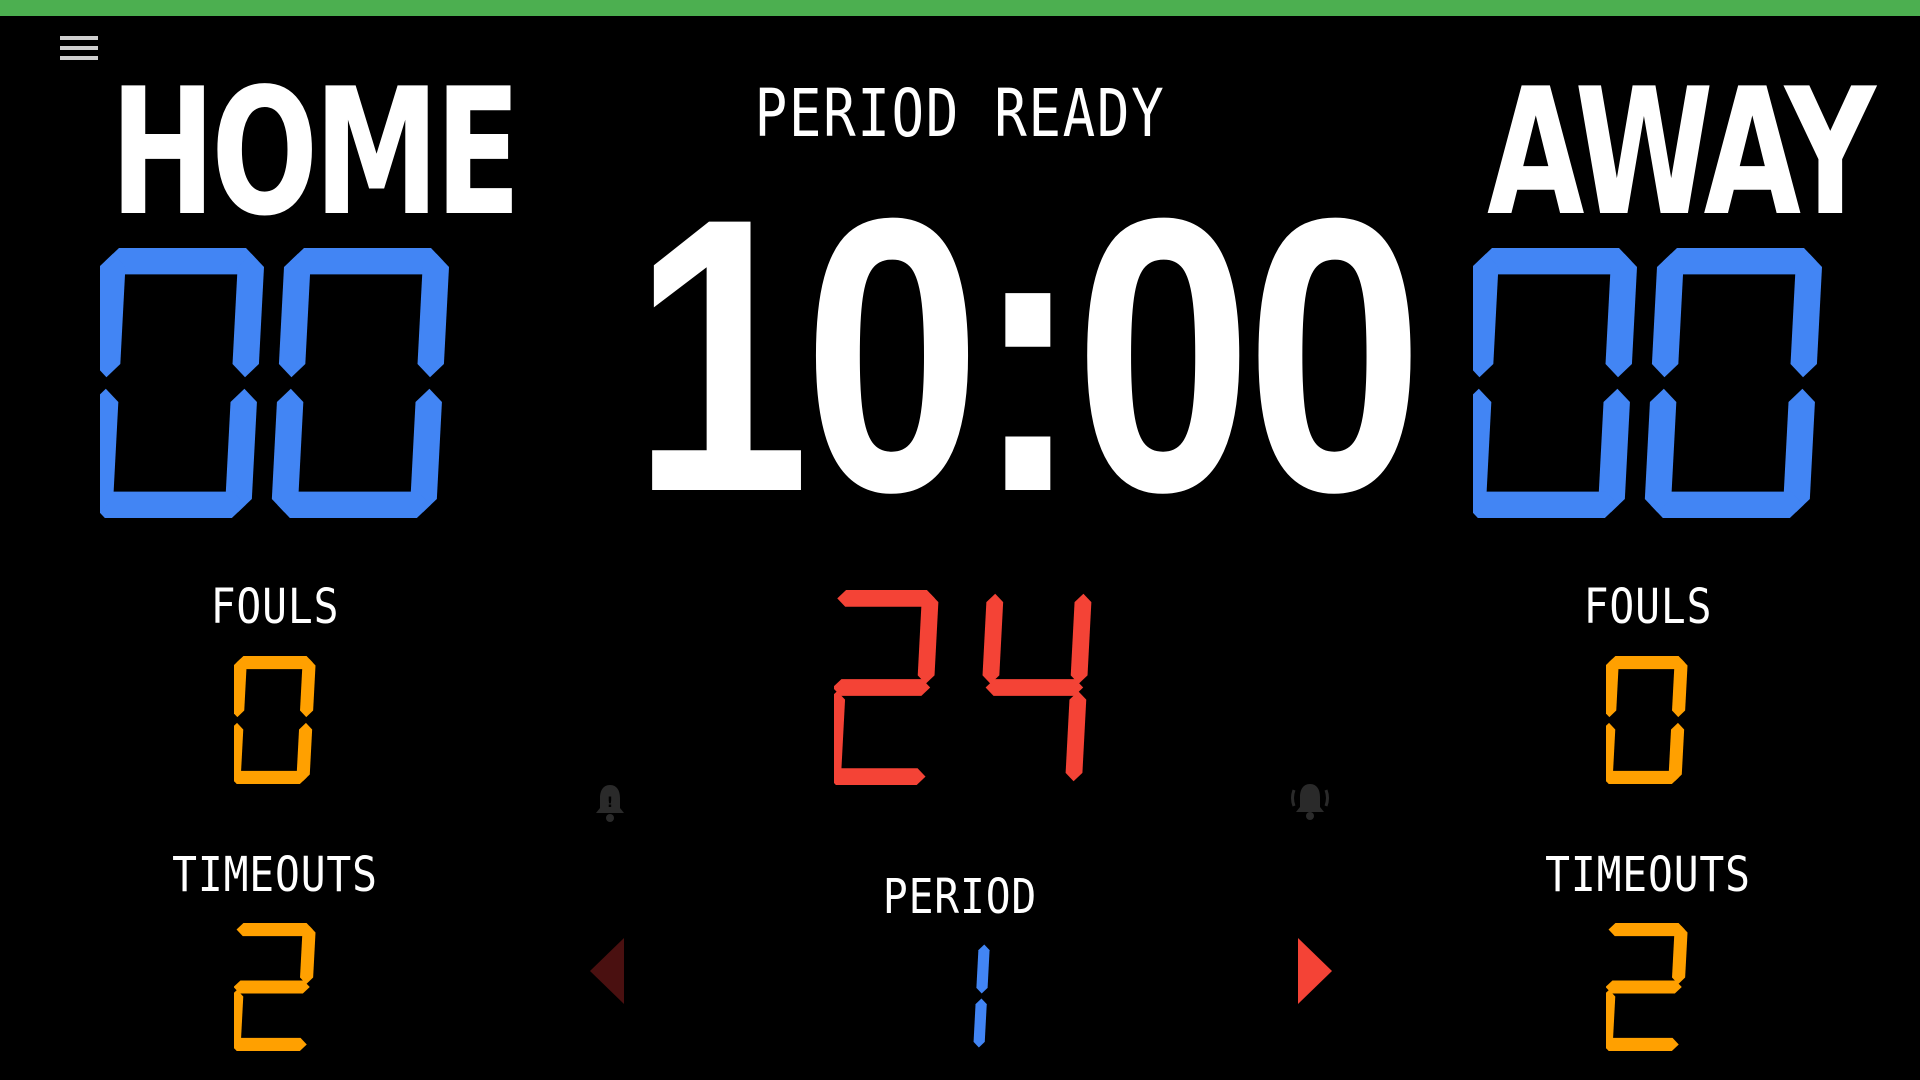 This screenshot has width=1920, height=1080. I want to click on home-timeouts-label: TIMEOUTS, so click(275, 875).